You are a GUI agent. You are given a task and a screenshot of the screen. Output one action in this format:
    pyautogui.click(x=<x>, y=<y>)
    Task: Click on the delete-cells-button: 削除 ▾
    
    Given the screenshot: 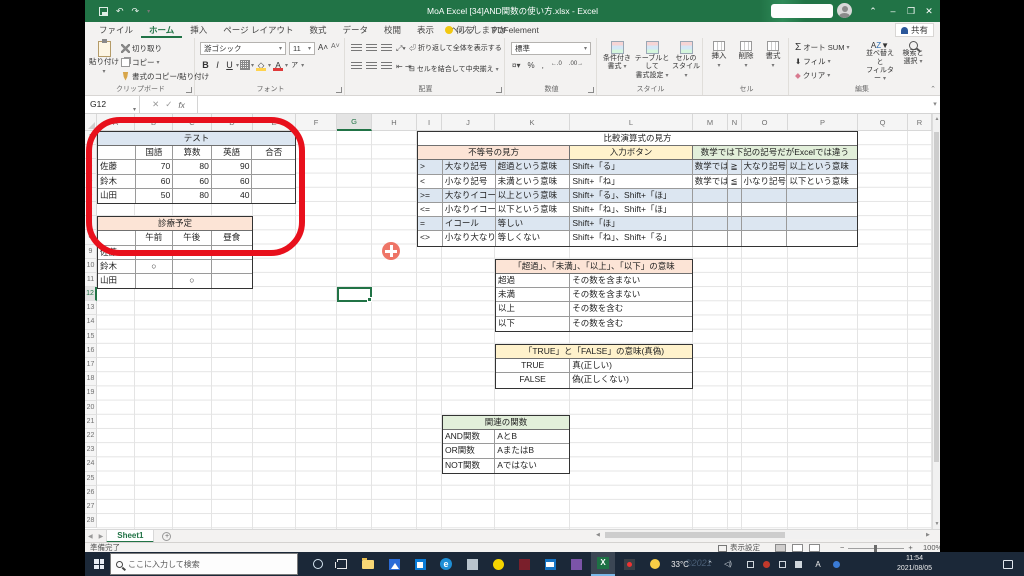 What is the action you would take?
    pyautogui.click(x=746, y=55)
    